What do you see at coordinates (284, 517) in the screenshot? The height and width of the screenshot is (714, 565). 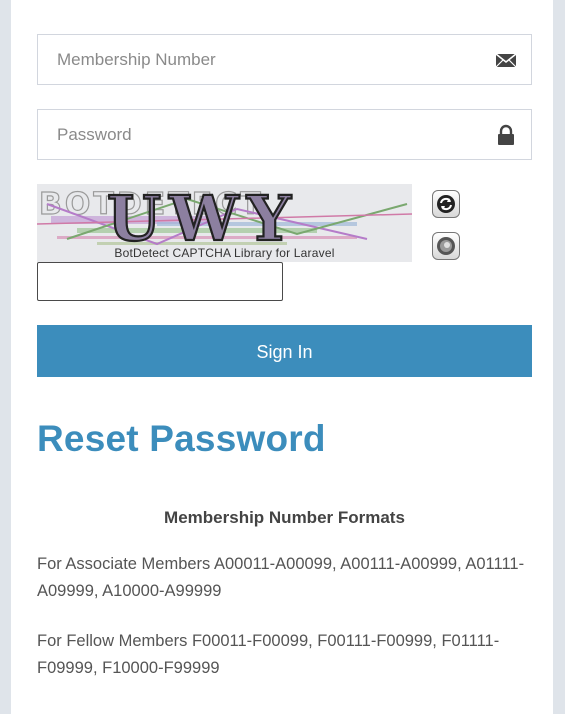 I see `formats-title: Membership Number Formats` at bounding box center [284, 517].